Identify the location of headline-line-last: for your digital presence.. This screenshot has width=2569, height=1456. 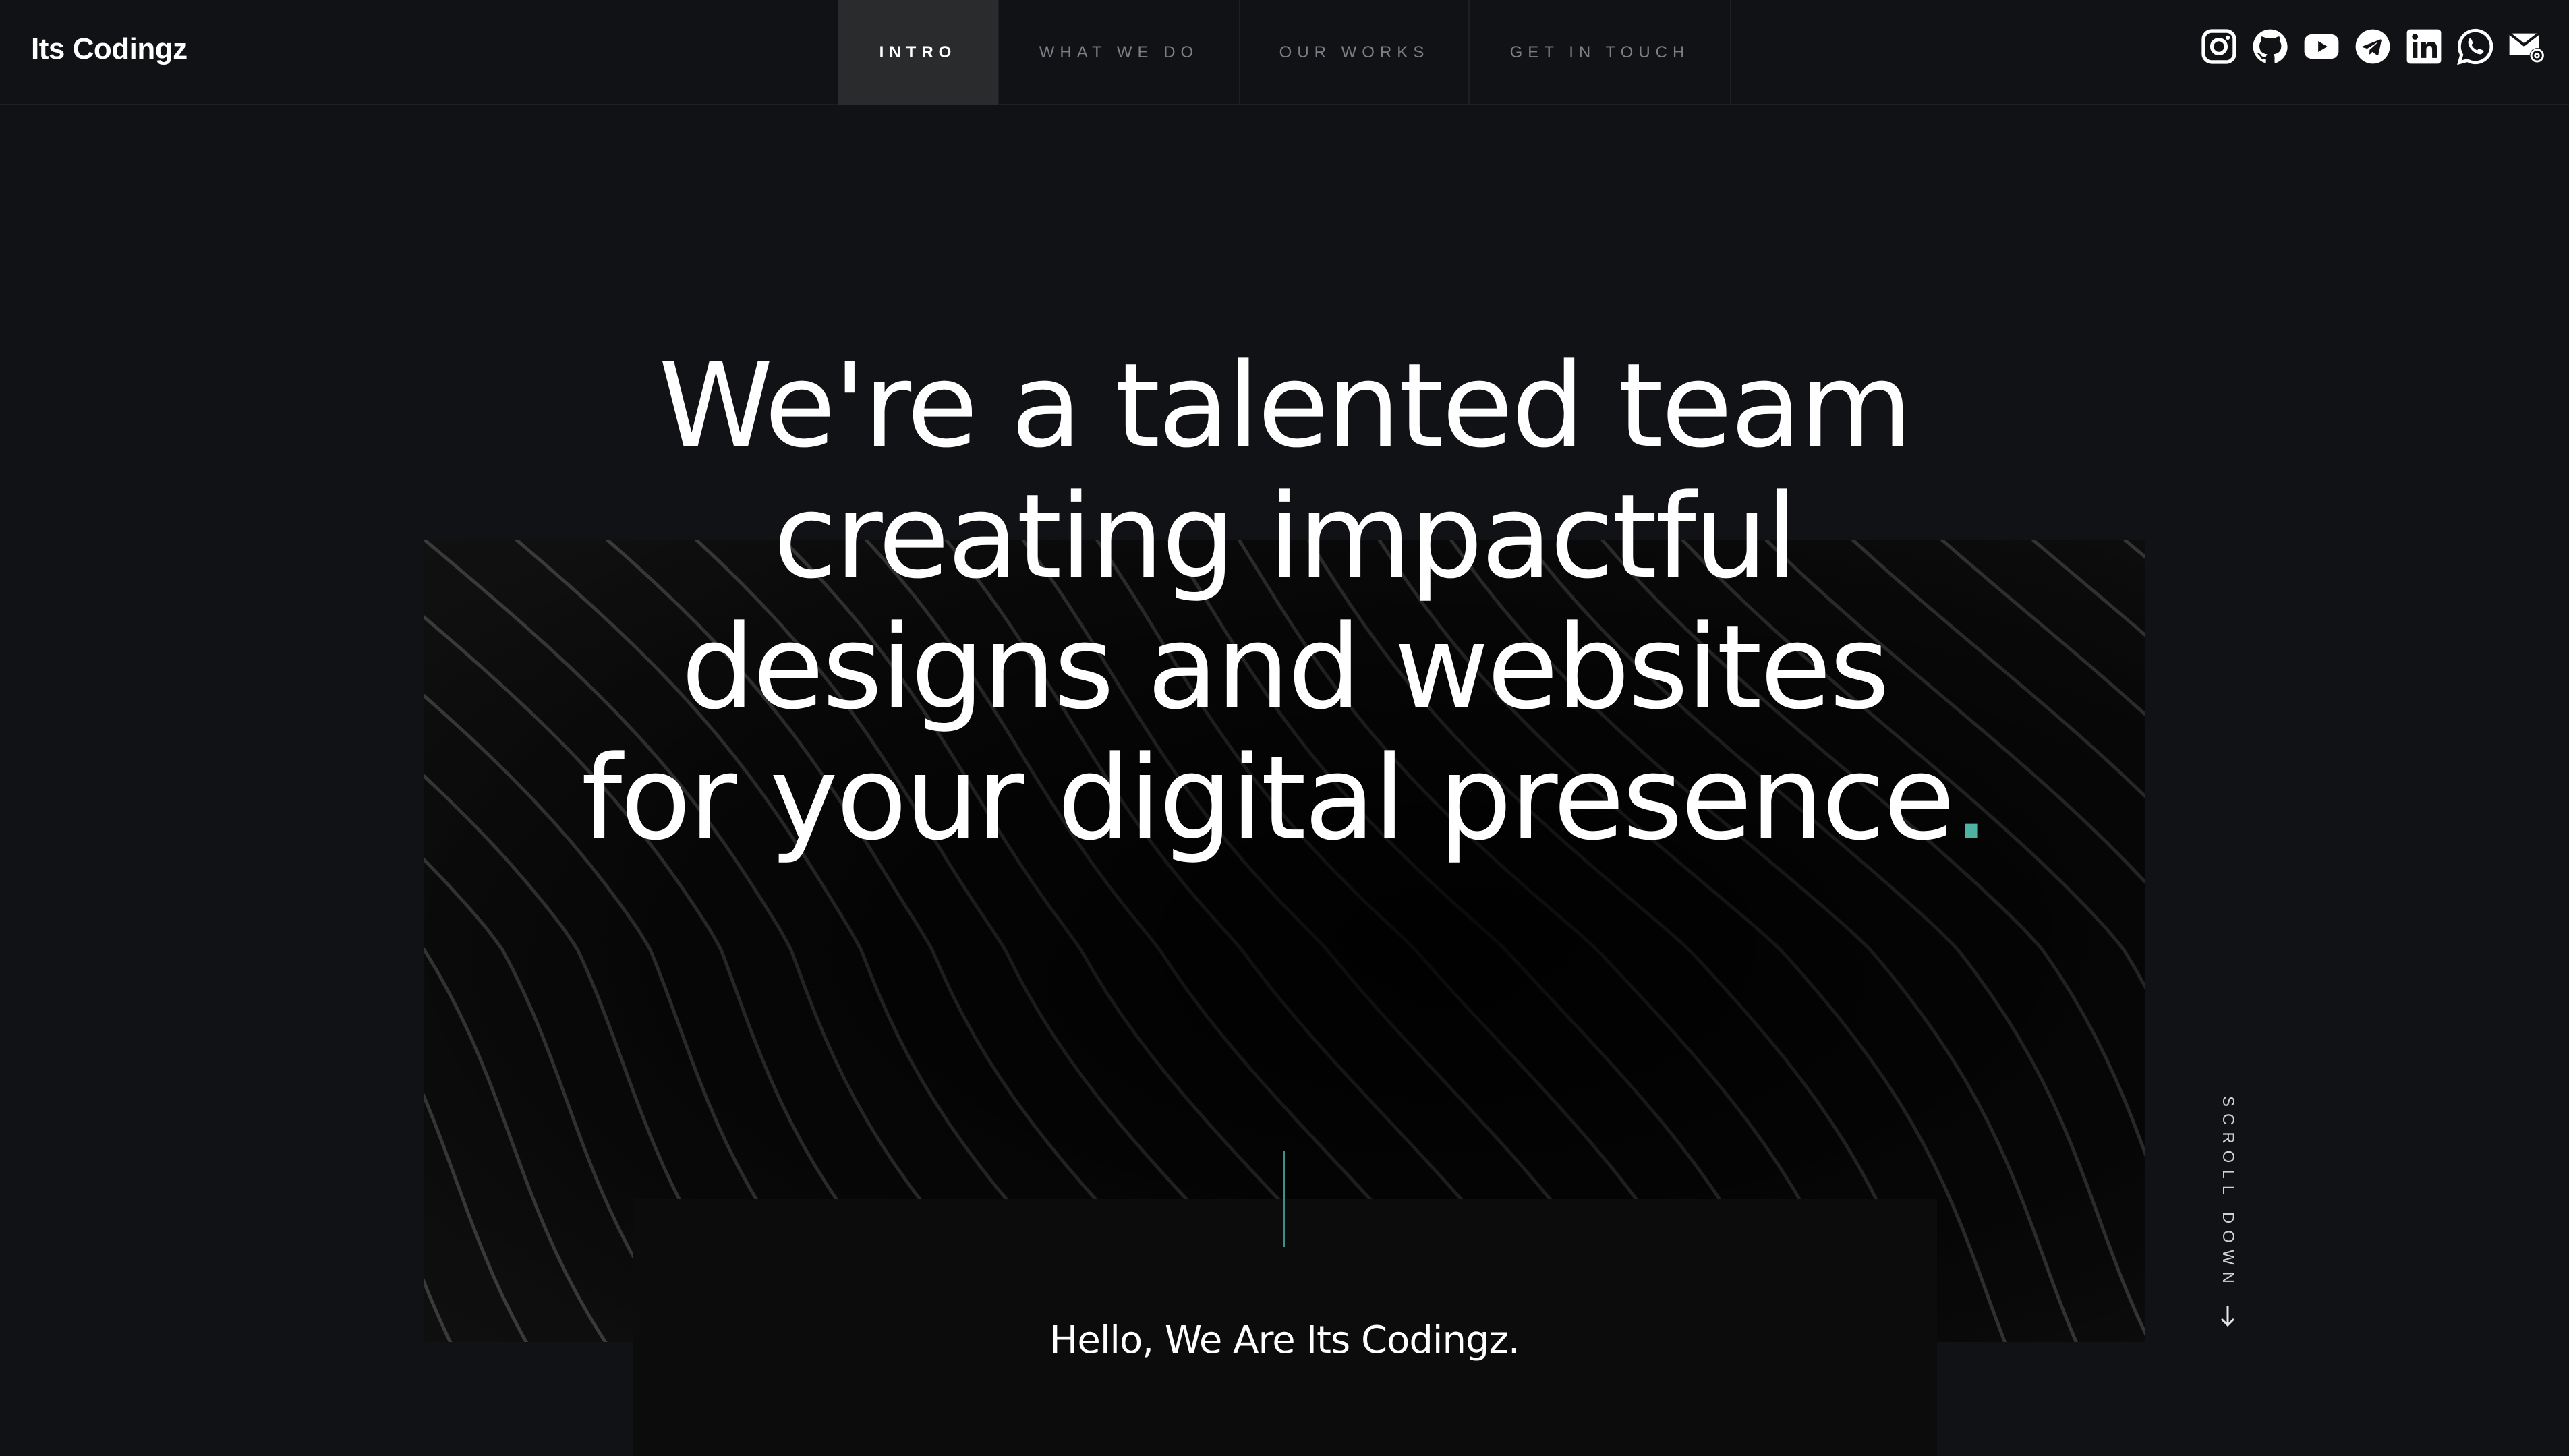
(1284, 799).